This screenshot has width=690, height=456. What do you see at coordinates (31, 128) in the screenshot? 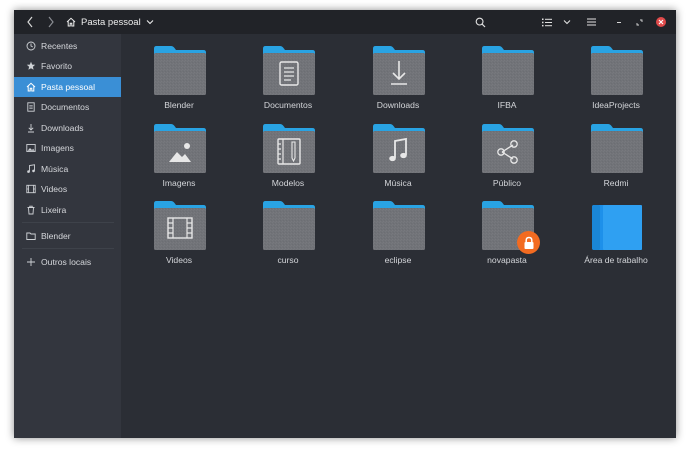
I see `download-icon` at bounding box center [31, 128].